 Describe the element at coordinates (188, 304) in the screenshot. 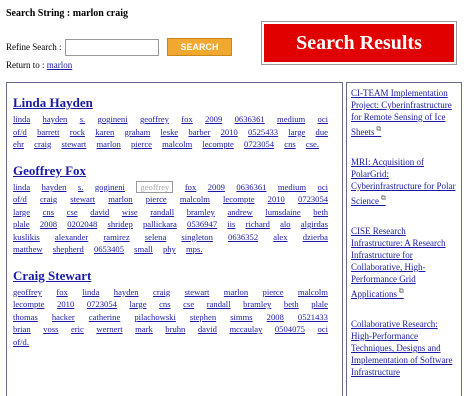

I see `tag-link: cse` at that location.